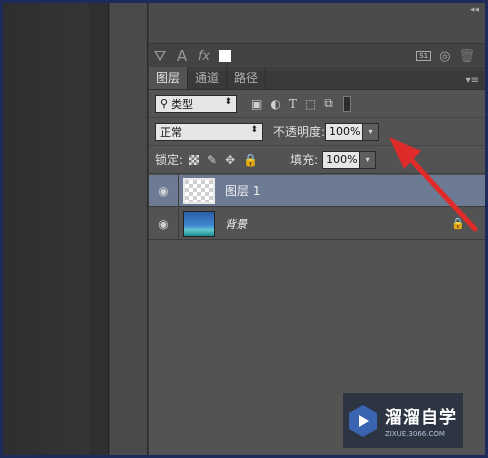 Image resolution: width=488 pixels, height=458 pixels. Describe the element at coordinates (424, 56) in the screenshot. I see `s1-icon: S1` at that location.